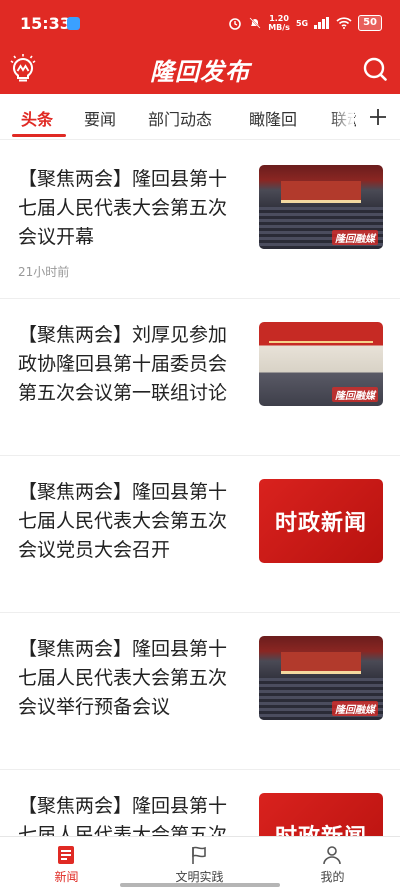 The width and height of the screenshot is (400, 890). Describe the element at coordinates (302, 23) in the screenshot. I see `network-label: 5G` at that location.